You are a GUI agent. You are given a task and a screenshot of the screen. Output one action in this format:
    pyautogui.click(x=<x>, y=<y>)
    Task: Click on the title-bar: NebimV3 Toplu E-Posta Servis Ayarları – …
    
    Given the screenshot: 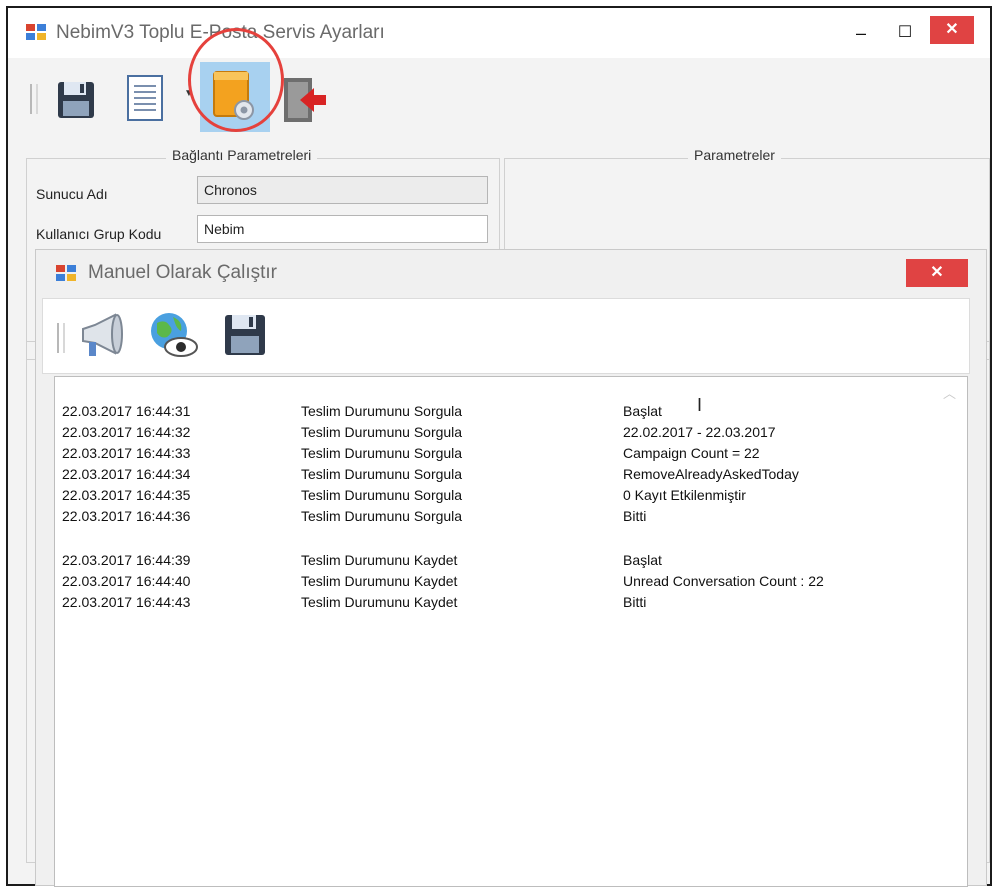 What is the action you would take?
    pyautogui.click(x=499, y=33)
    